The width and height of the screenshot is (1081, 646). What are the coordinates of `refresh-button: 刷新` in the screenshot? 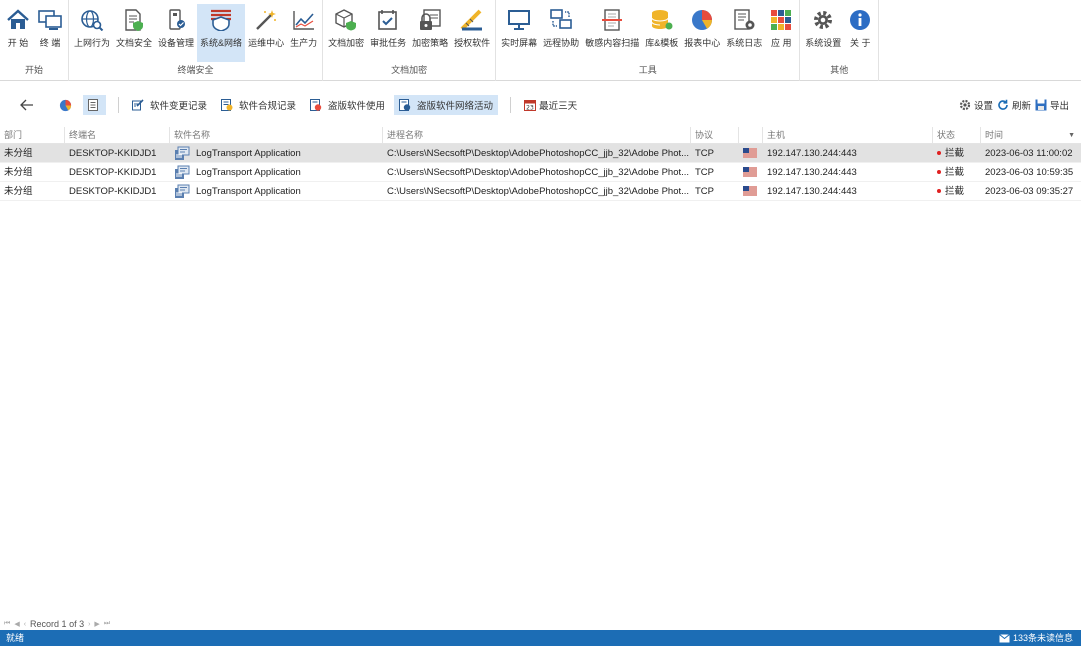 It's located at (1014, 105).